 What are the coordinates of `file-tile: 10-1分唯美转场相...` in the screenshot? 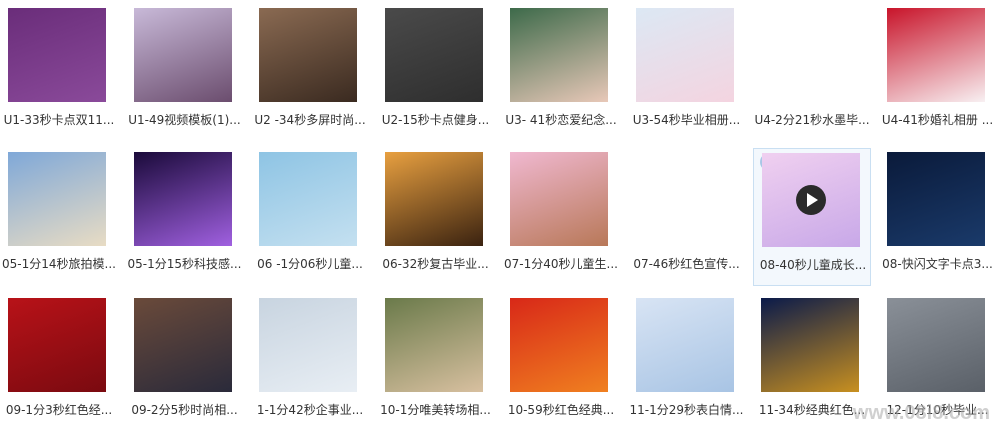 It's located at (436, 363).